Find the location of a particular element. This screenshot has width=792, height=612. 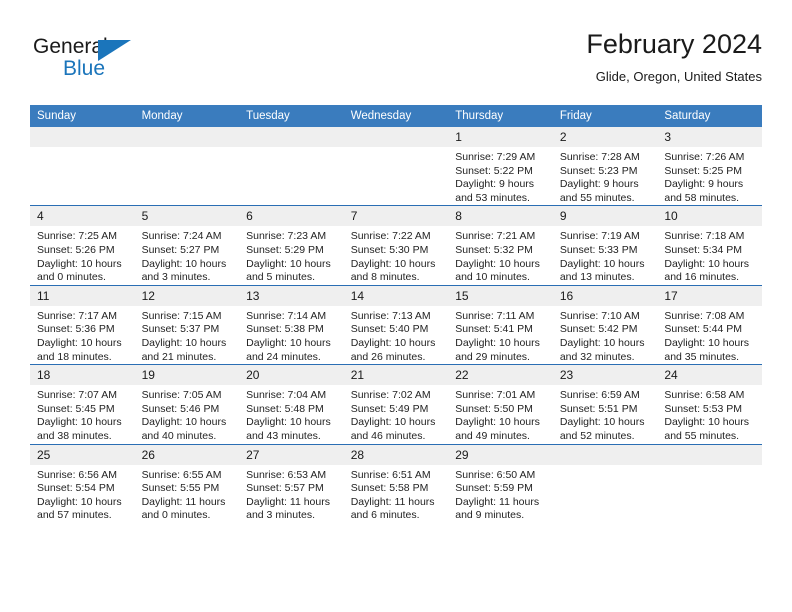

daylight-text: Daylight: 10 hours and 55 minutes. is located at coordinates (707, 429).